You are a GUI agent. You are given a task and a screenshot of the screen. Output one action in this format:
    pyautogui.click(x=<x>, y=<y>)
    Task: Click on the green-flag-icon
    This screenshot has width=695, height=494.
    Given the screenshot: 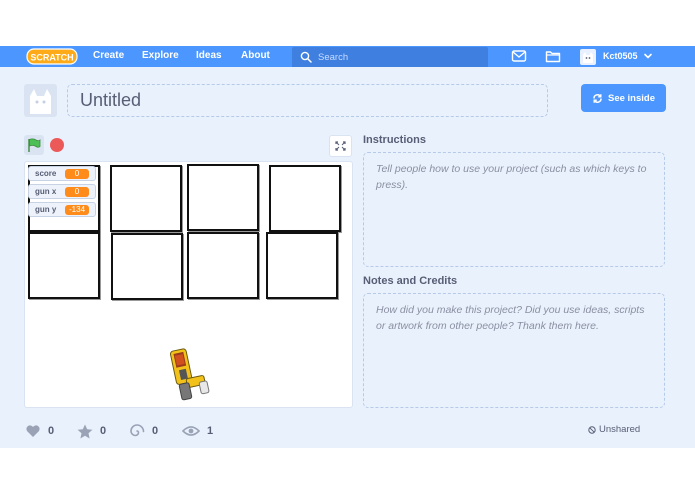 What is the action you would take?
    pyautogui.click(x=34, y=145)
    